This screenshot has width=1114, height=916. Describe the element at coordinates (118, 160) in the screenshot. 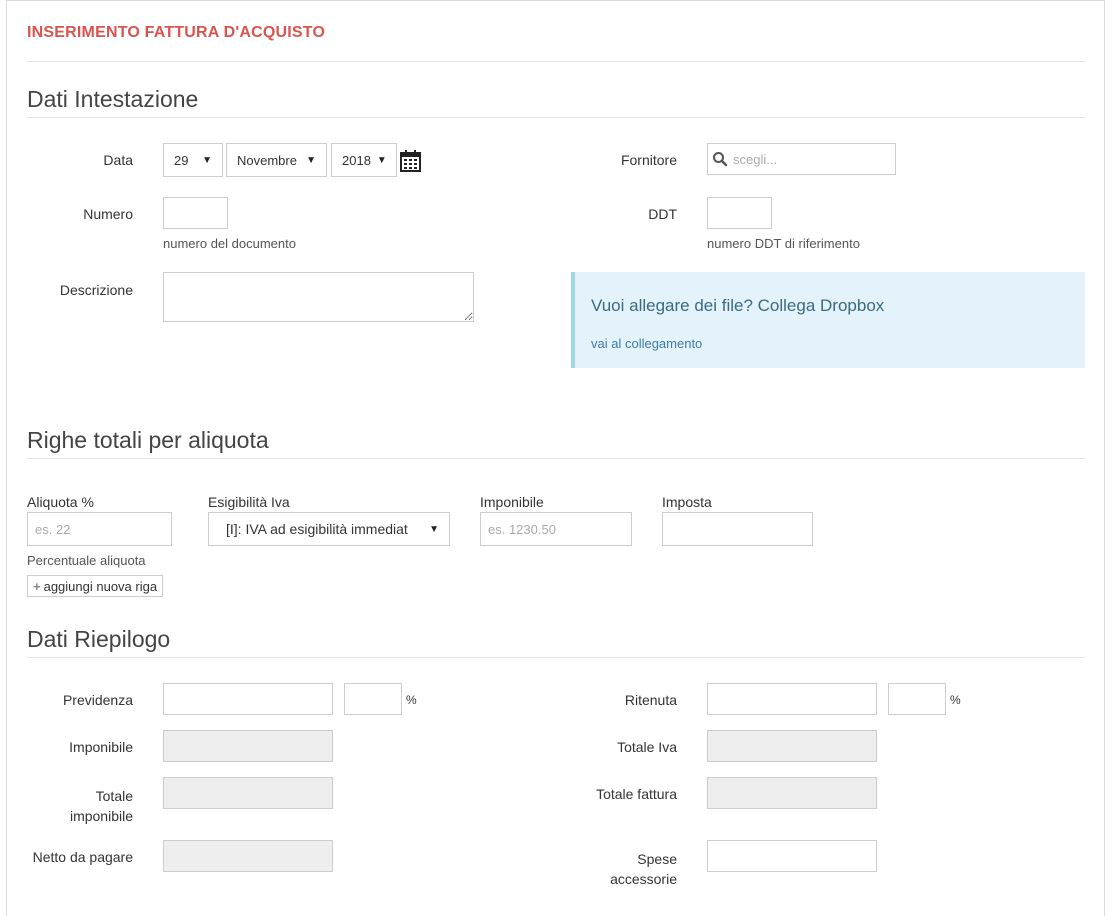

I see `data-label: Data` at that location.